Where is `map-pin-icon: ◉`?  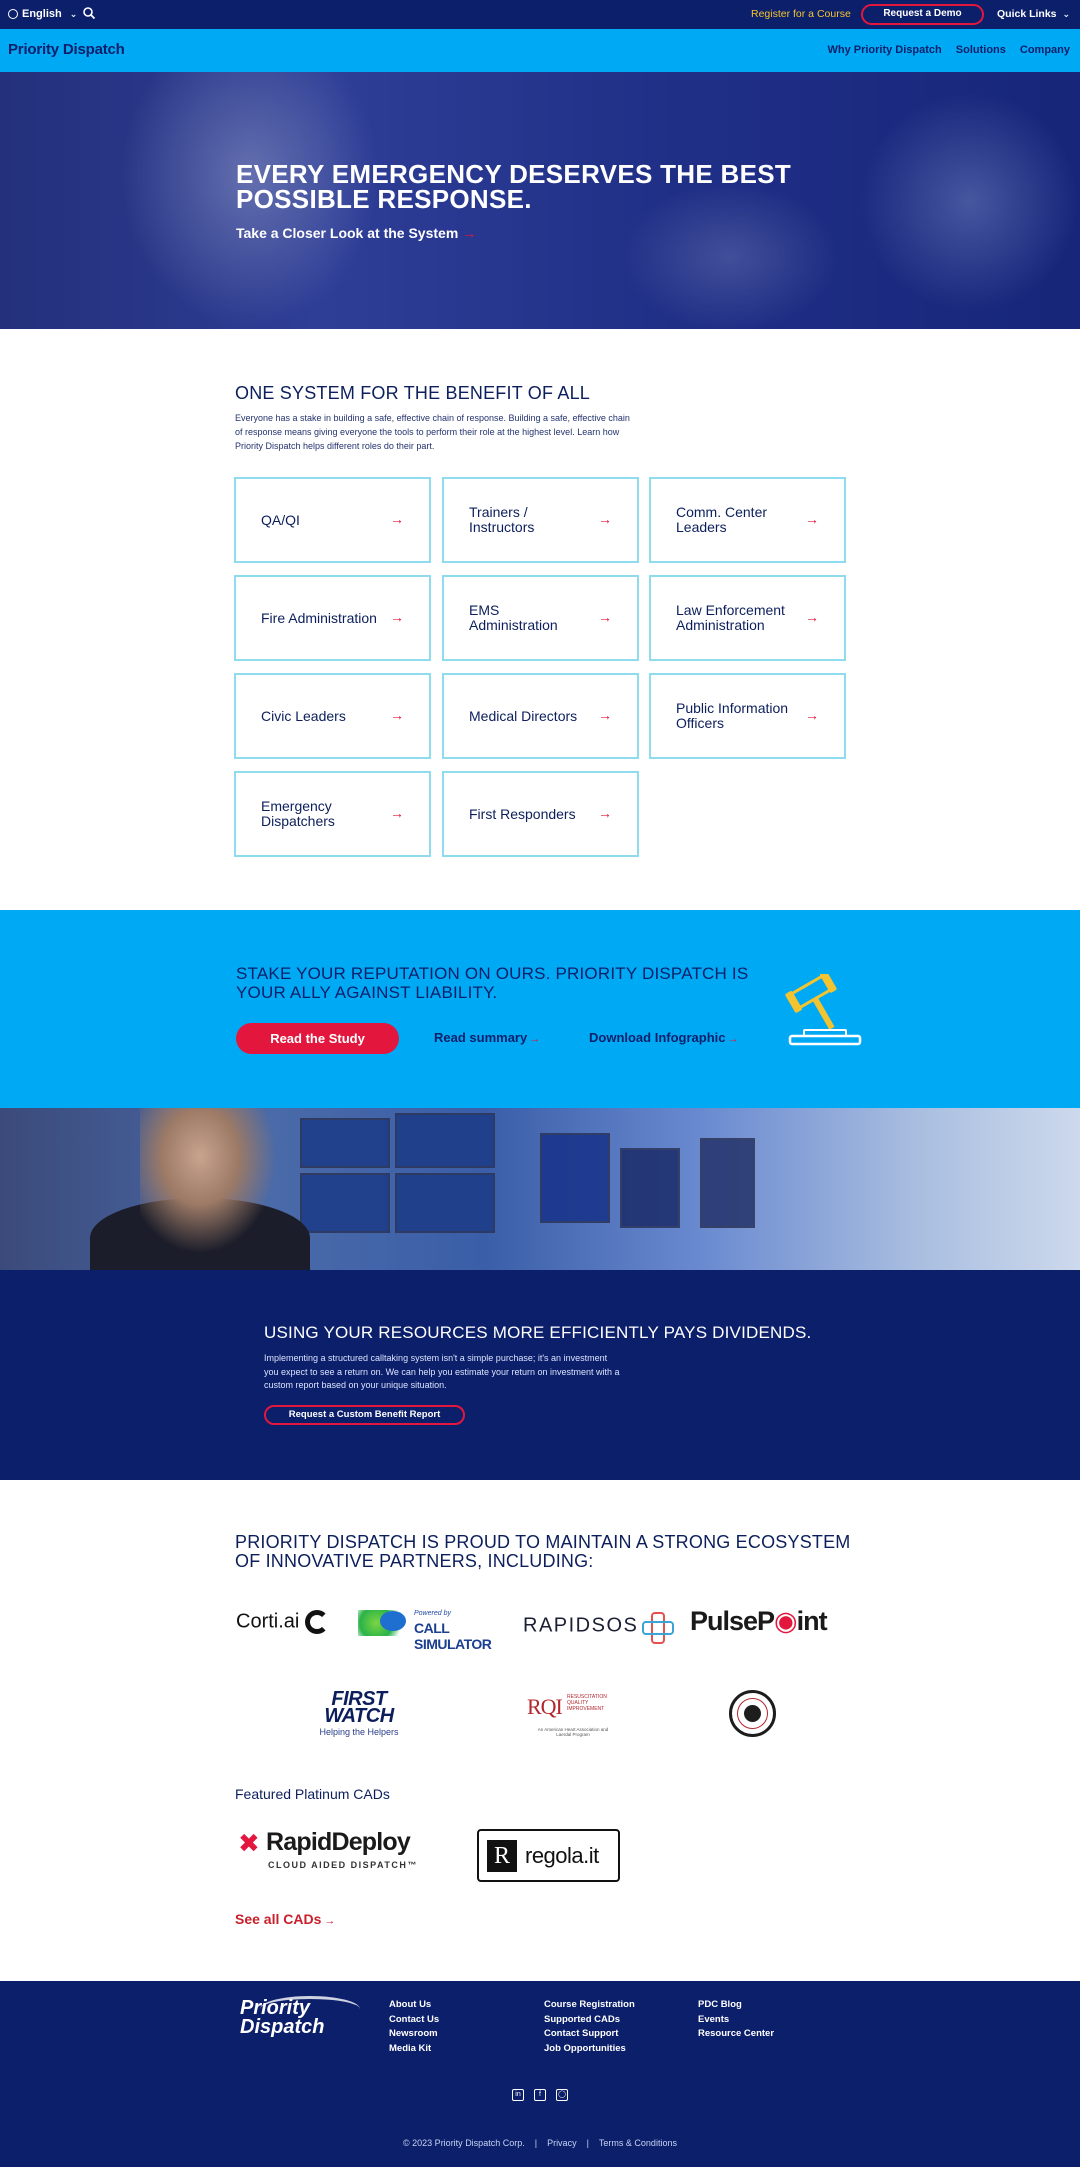
map-pin-icon: ◉ is located at coordinates (786, 1621).